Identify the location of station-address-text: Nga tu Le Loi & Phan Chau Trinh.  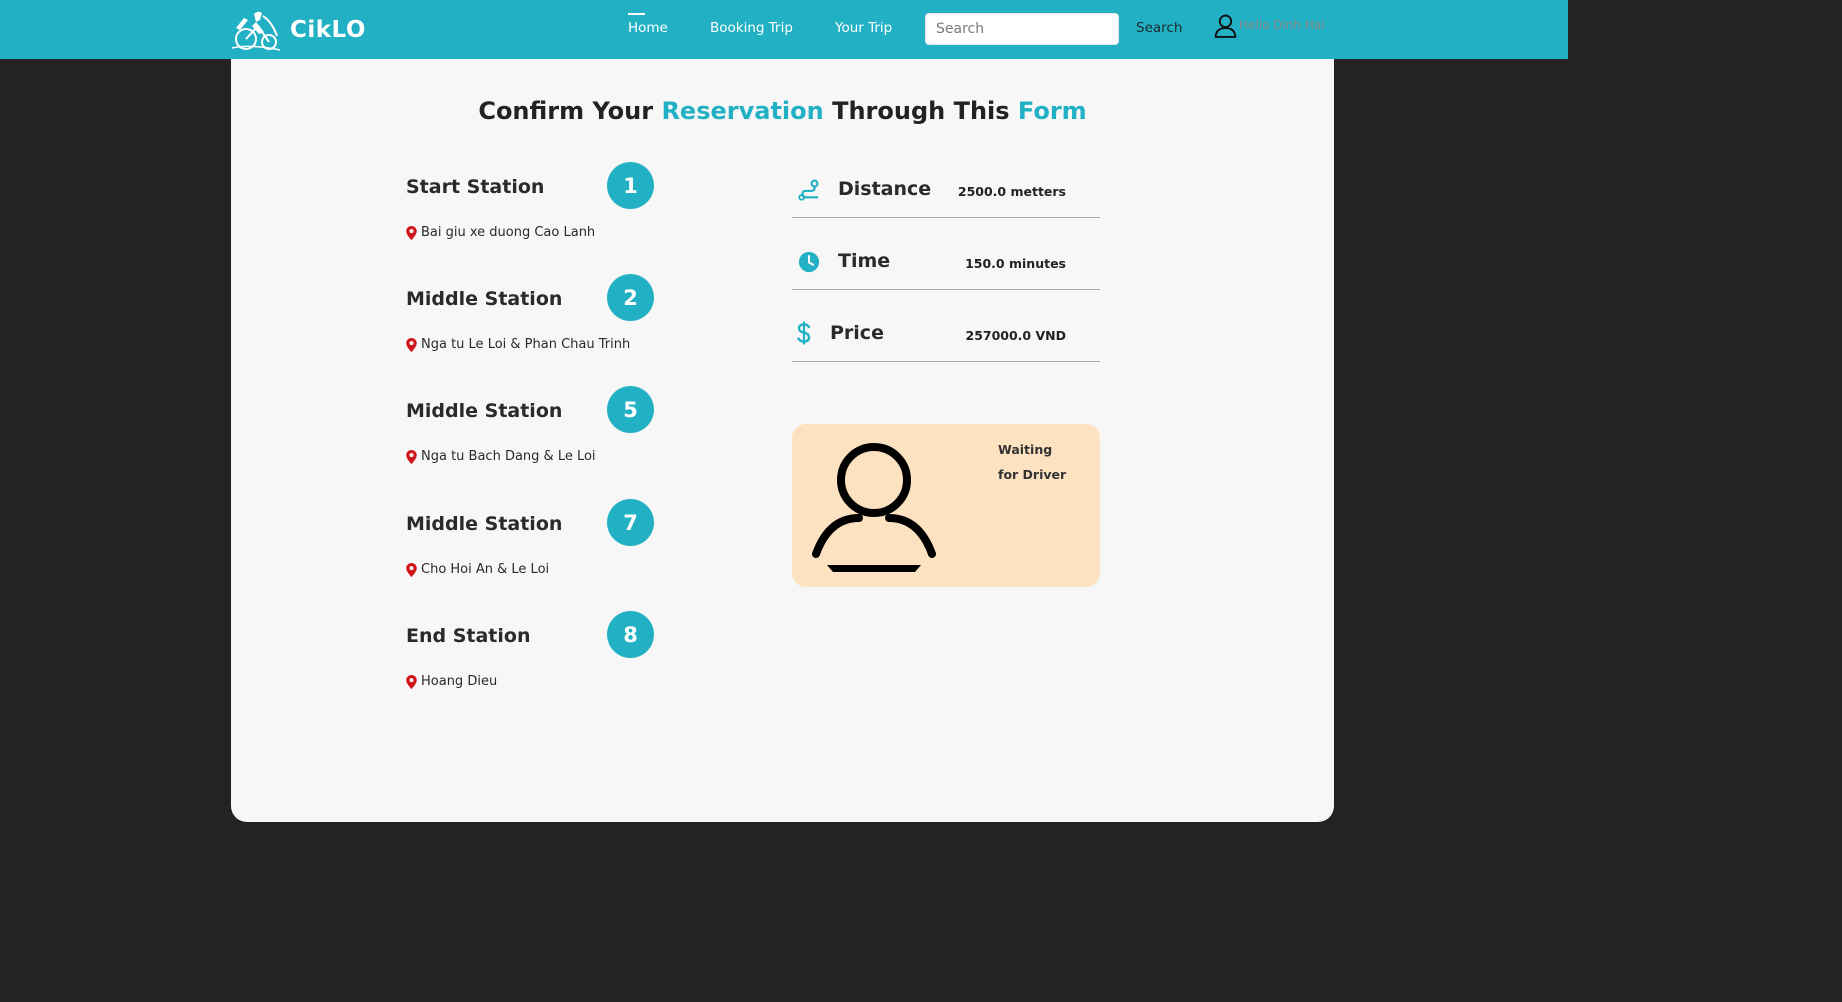
(526, 344).